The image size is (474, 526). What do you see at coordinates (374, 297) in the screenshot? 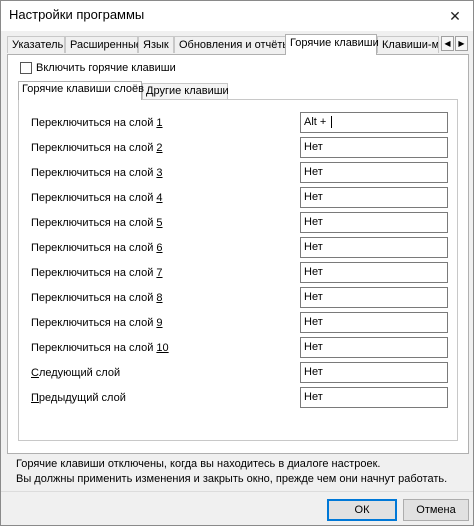
I see `hotkey-field-layer-8: Нет` at bounding box center [374, 297].